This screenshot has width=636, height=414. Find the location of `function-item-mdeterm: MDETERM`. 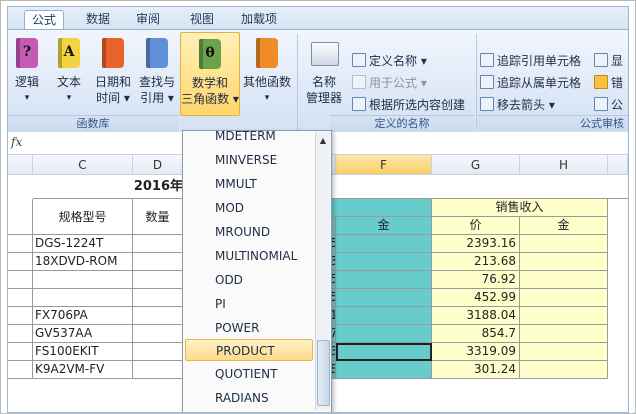

function-item-mdeterm: MDETERM is located at coordinates (249, 139).